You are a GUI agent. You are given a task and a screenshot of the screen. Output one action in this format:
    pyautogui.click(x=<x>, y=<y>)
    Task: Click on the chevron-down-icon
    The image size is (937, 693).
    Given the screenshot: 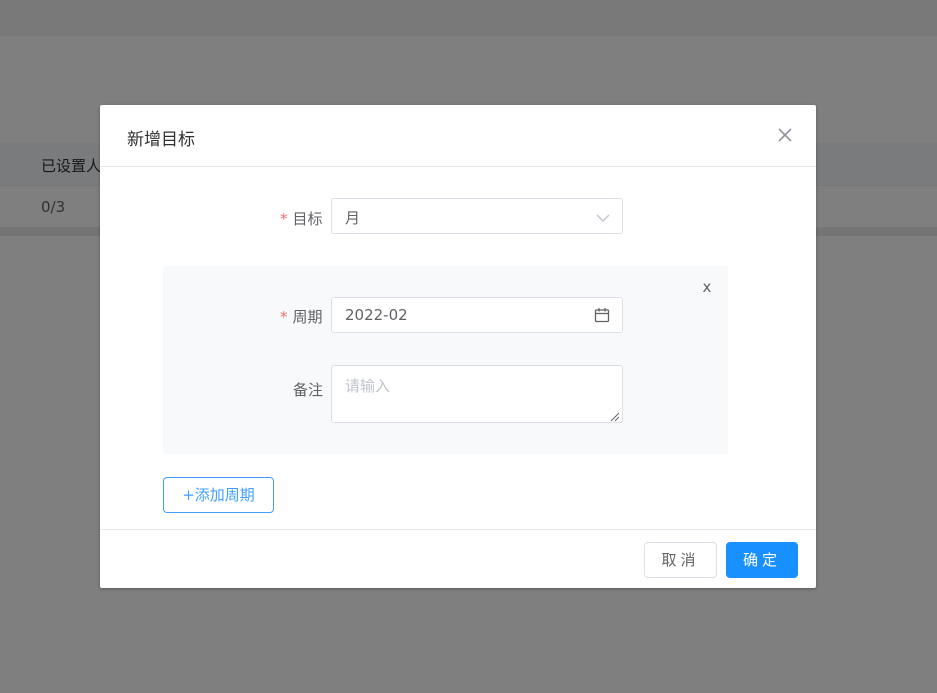 What is the action you would take?
    pyautogui.click(x=603, y=216)
    